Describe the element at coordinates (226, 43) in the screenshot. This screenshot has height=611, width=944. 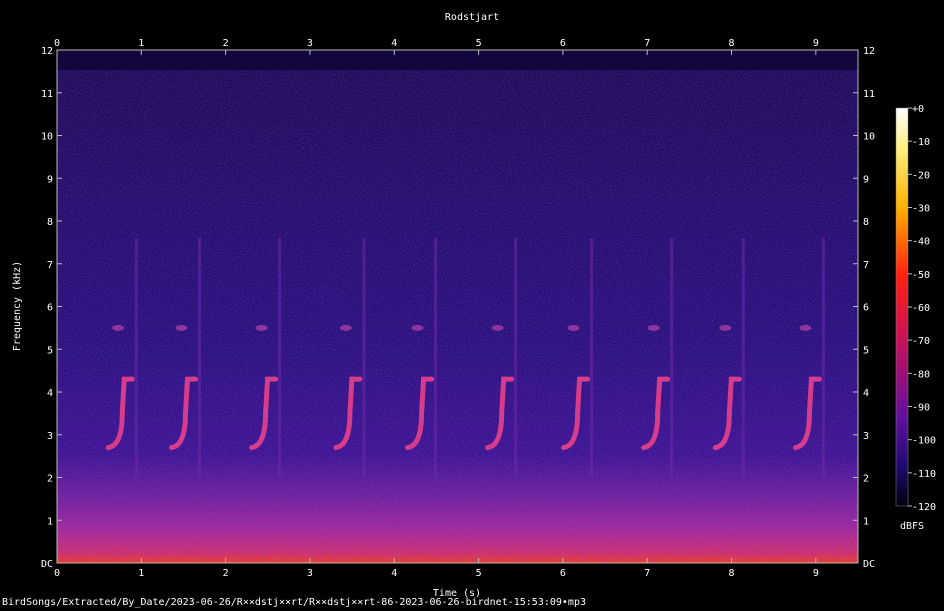
I see `x-tick-label-top: 2` at that location.